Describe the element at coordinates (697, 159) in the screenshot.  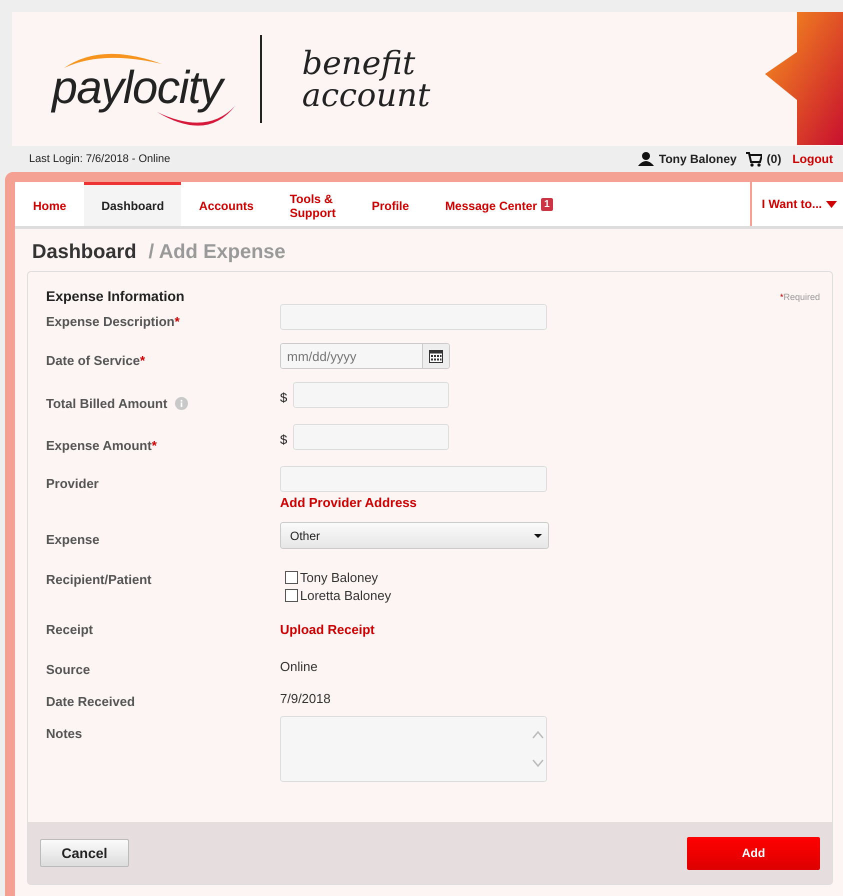
I see `user-name: Tony Baloney` at that location.